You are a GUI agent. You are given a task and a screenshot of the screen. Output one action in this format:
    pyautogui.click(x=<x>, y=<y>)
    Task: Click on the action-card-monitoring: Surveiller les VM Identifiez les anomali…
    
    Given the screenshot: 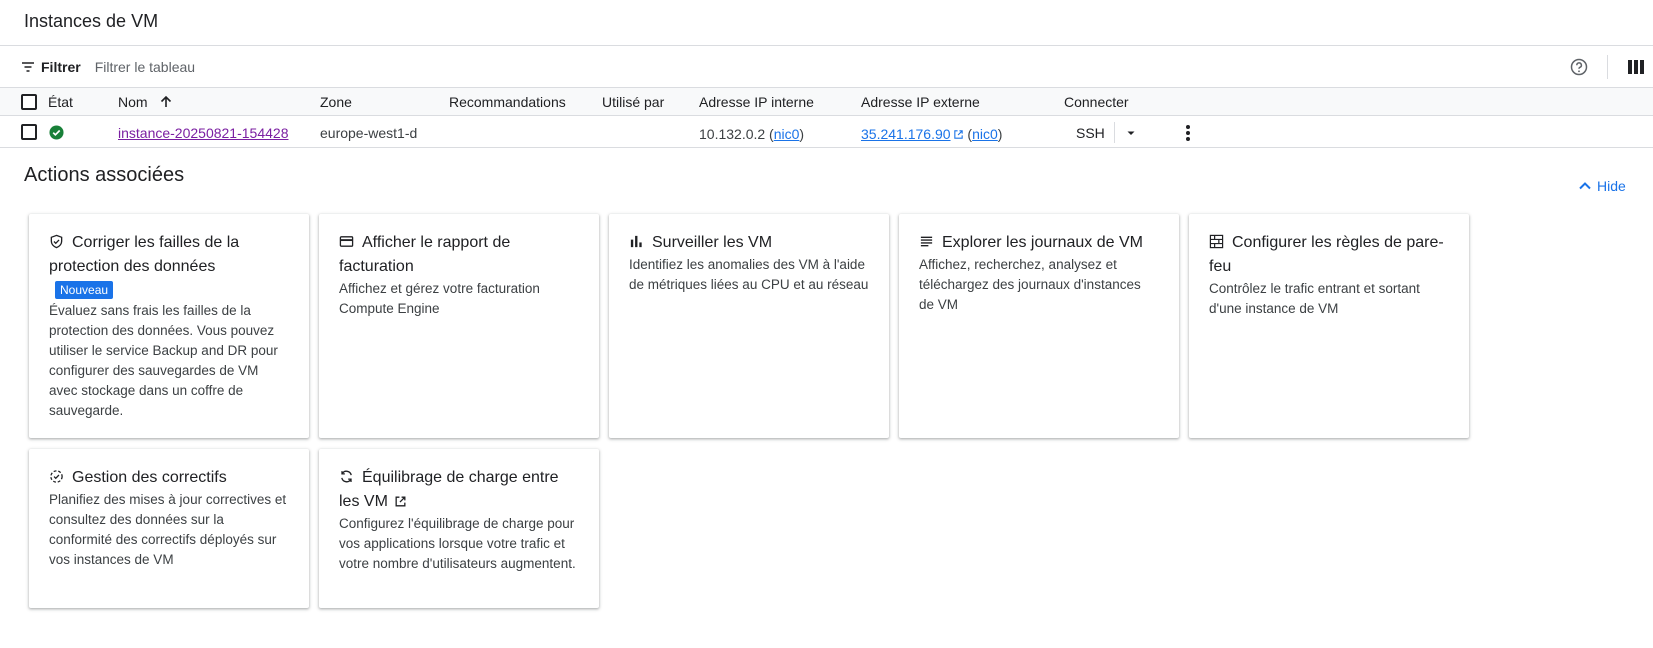 What is the action you would take?
    pyautogui.click(x=749, y=326)
    